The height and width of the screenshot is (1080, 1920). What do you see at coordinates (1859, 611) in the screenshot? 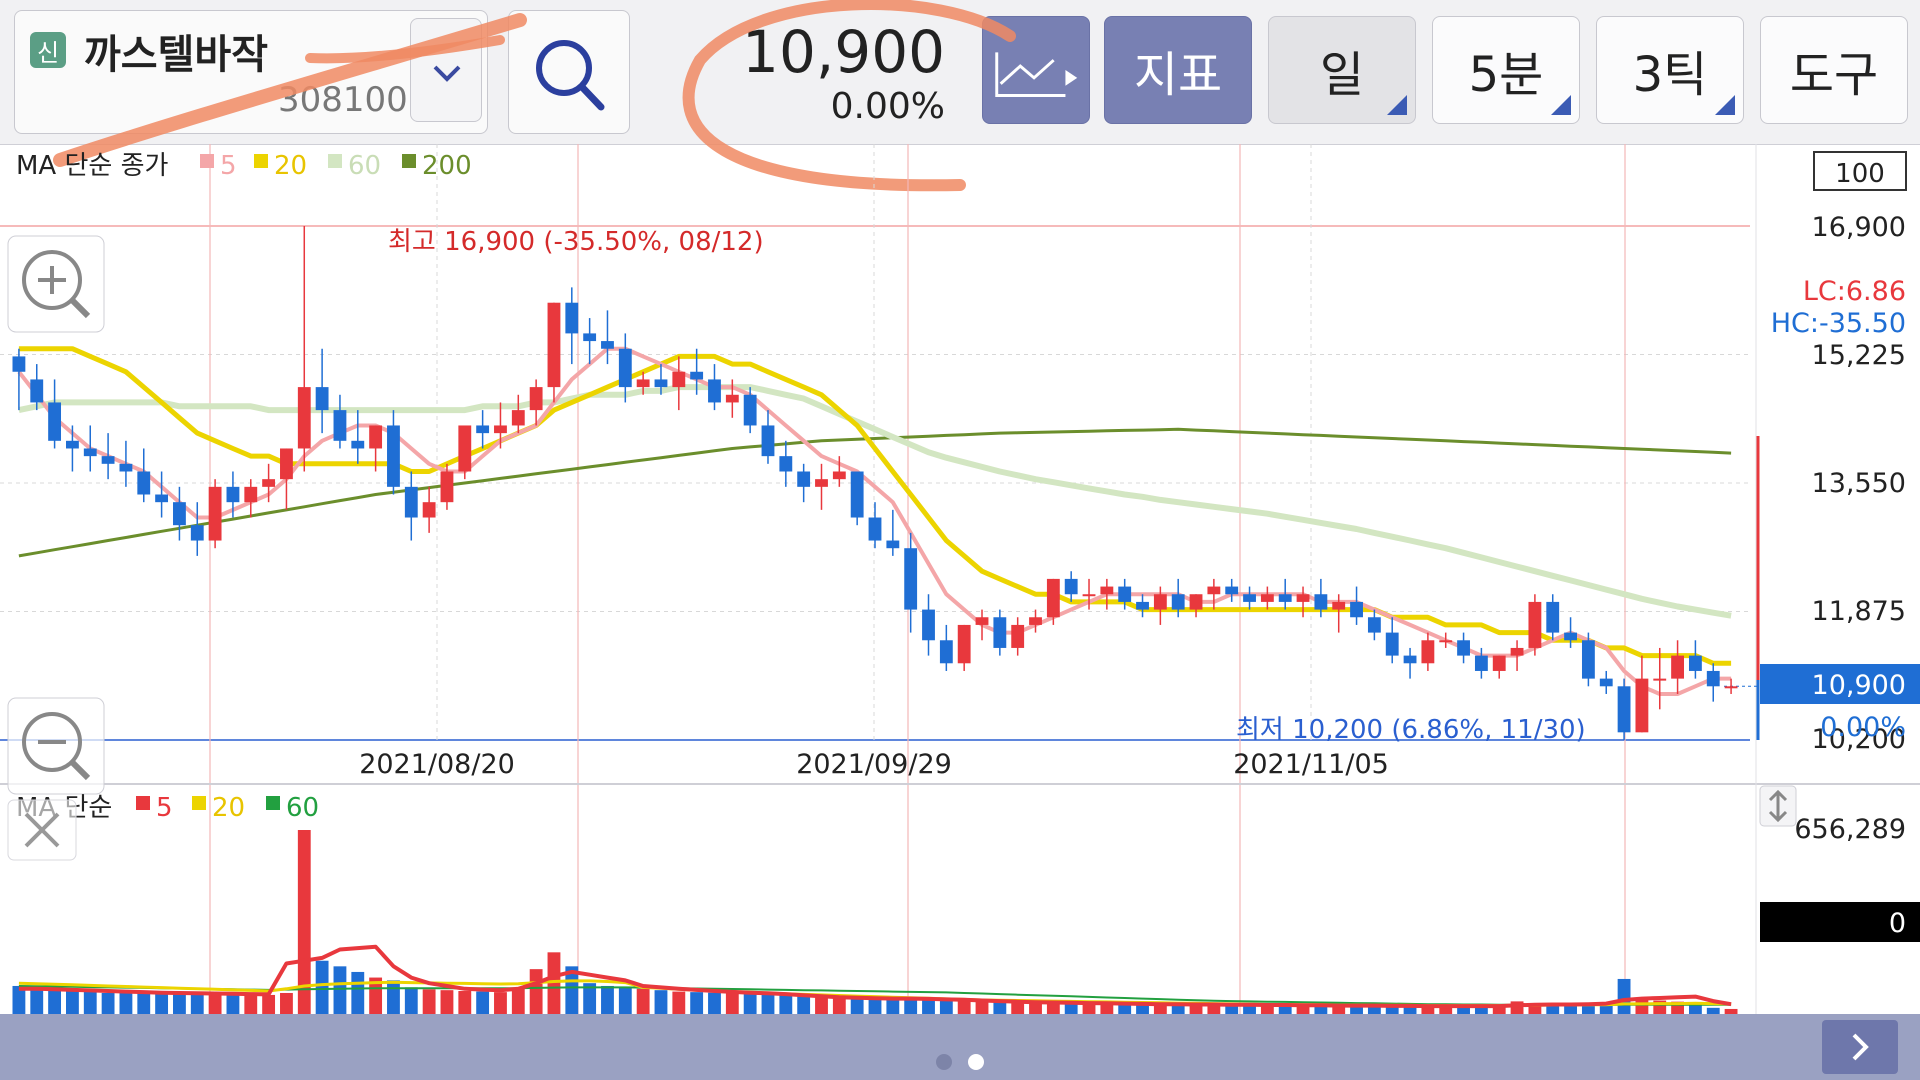
I see `y-axis-label: 11,875` at bounding box center [1859, 611].